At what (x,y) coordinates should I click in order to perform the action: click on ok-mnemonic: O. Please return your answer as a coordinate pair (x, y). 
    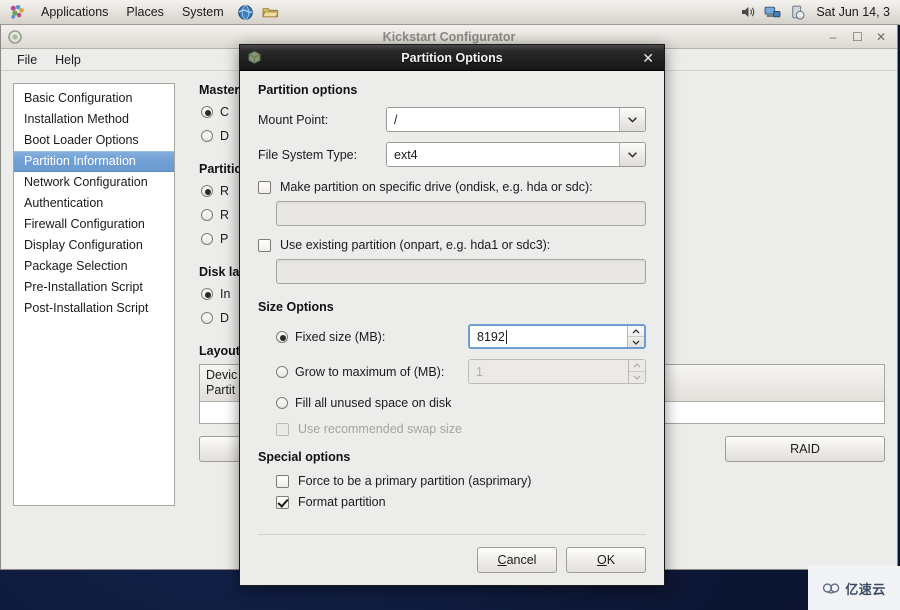
    Looking at the image, I should click on (601, 560).